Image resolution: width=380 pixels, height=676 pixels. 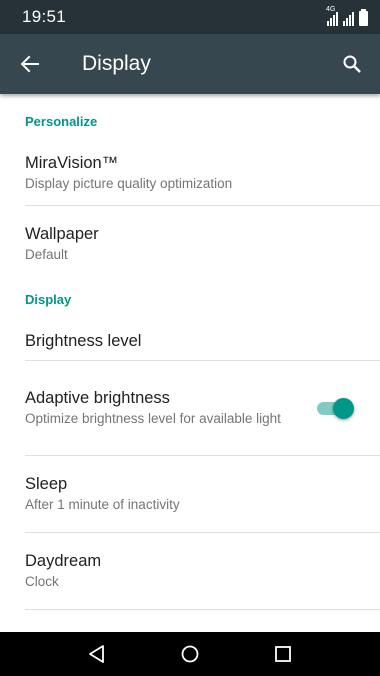 I want to click on section-header-display: Display, so click(x=48, y=299).